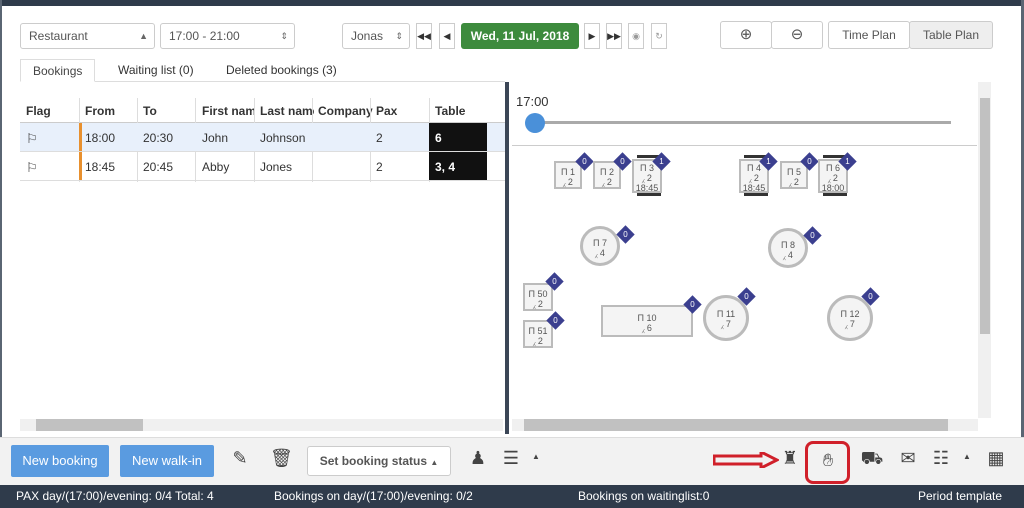 Image resolution: width=1024 pixels, height=508 pixels. I want to click on period-template: Period template, so click(960, 496).